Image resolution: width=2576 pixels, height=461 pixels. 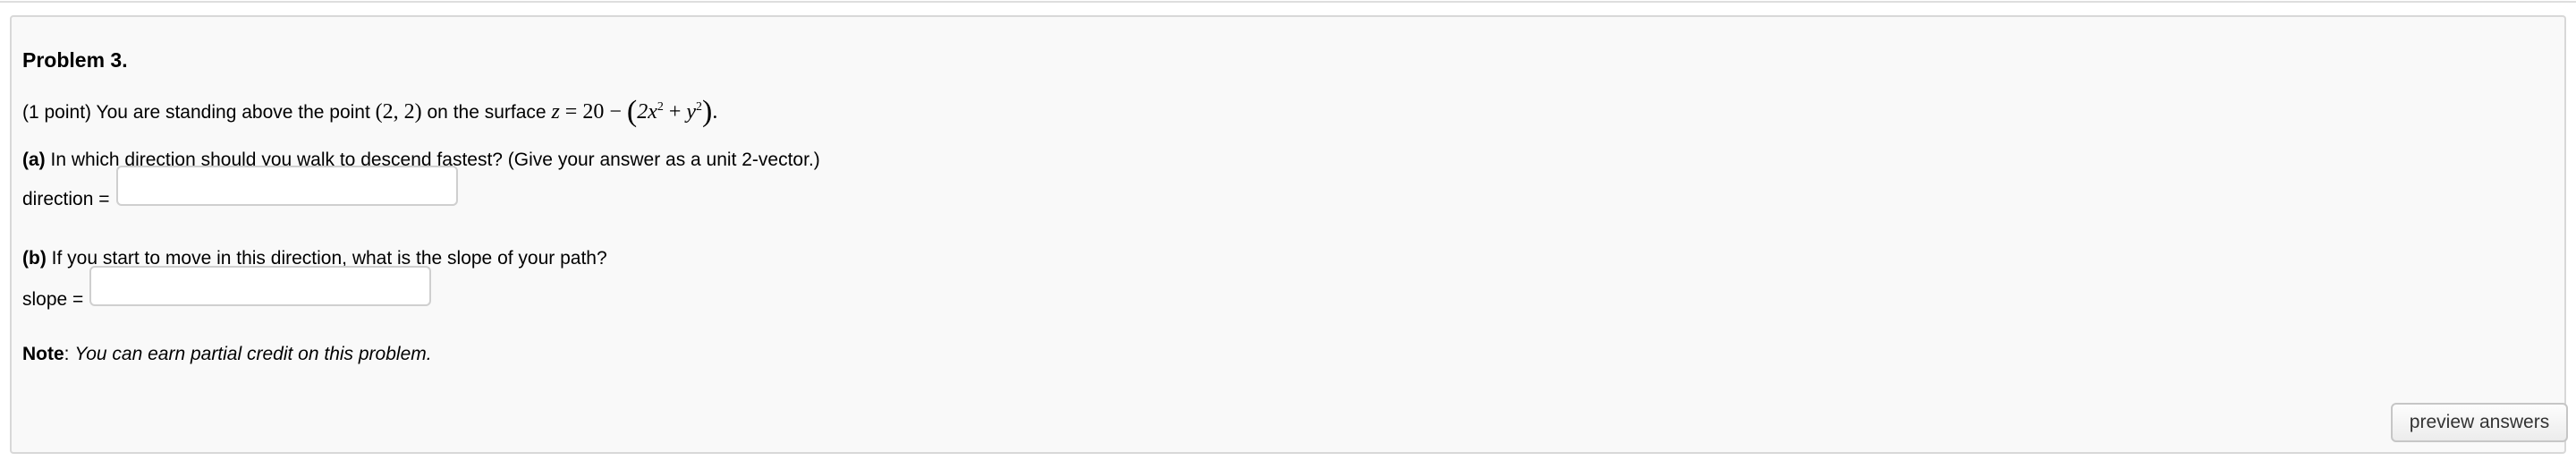 What do you see at coordinates (34, 258) in the screenshot?
I see `part-b-label: (b)` at bounding box center [34, 258].